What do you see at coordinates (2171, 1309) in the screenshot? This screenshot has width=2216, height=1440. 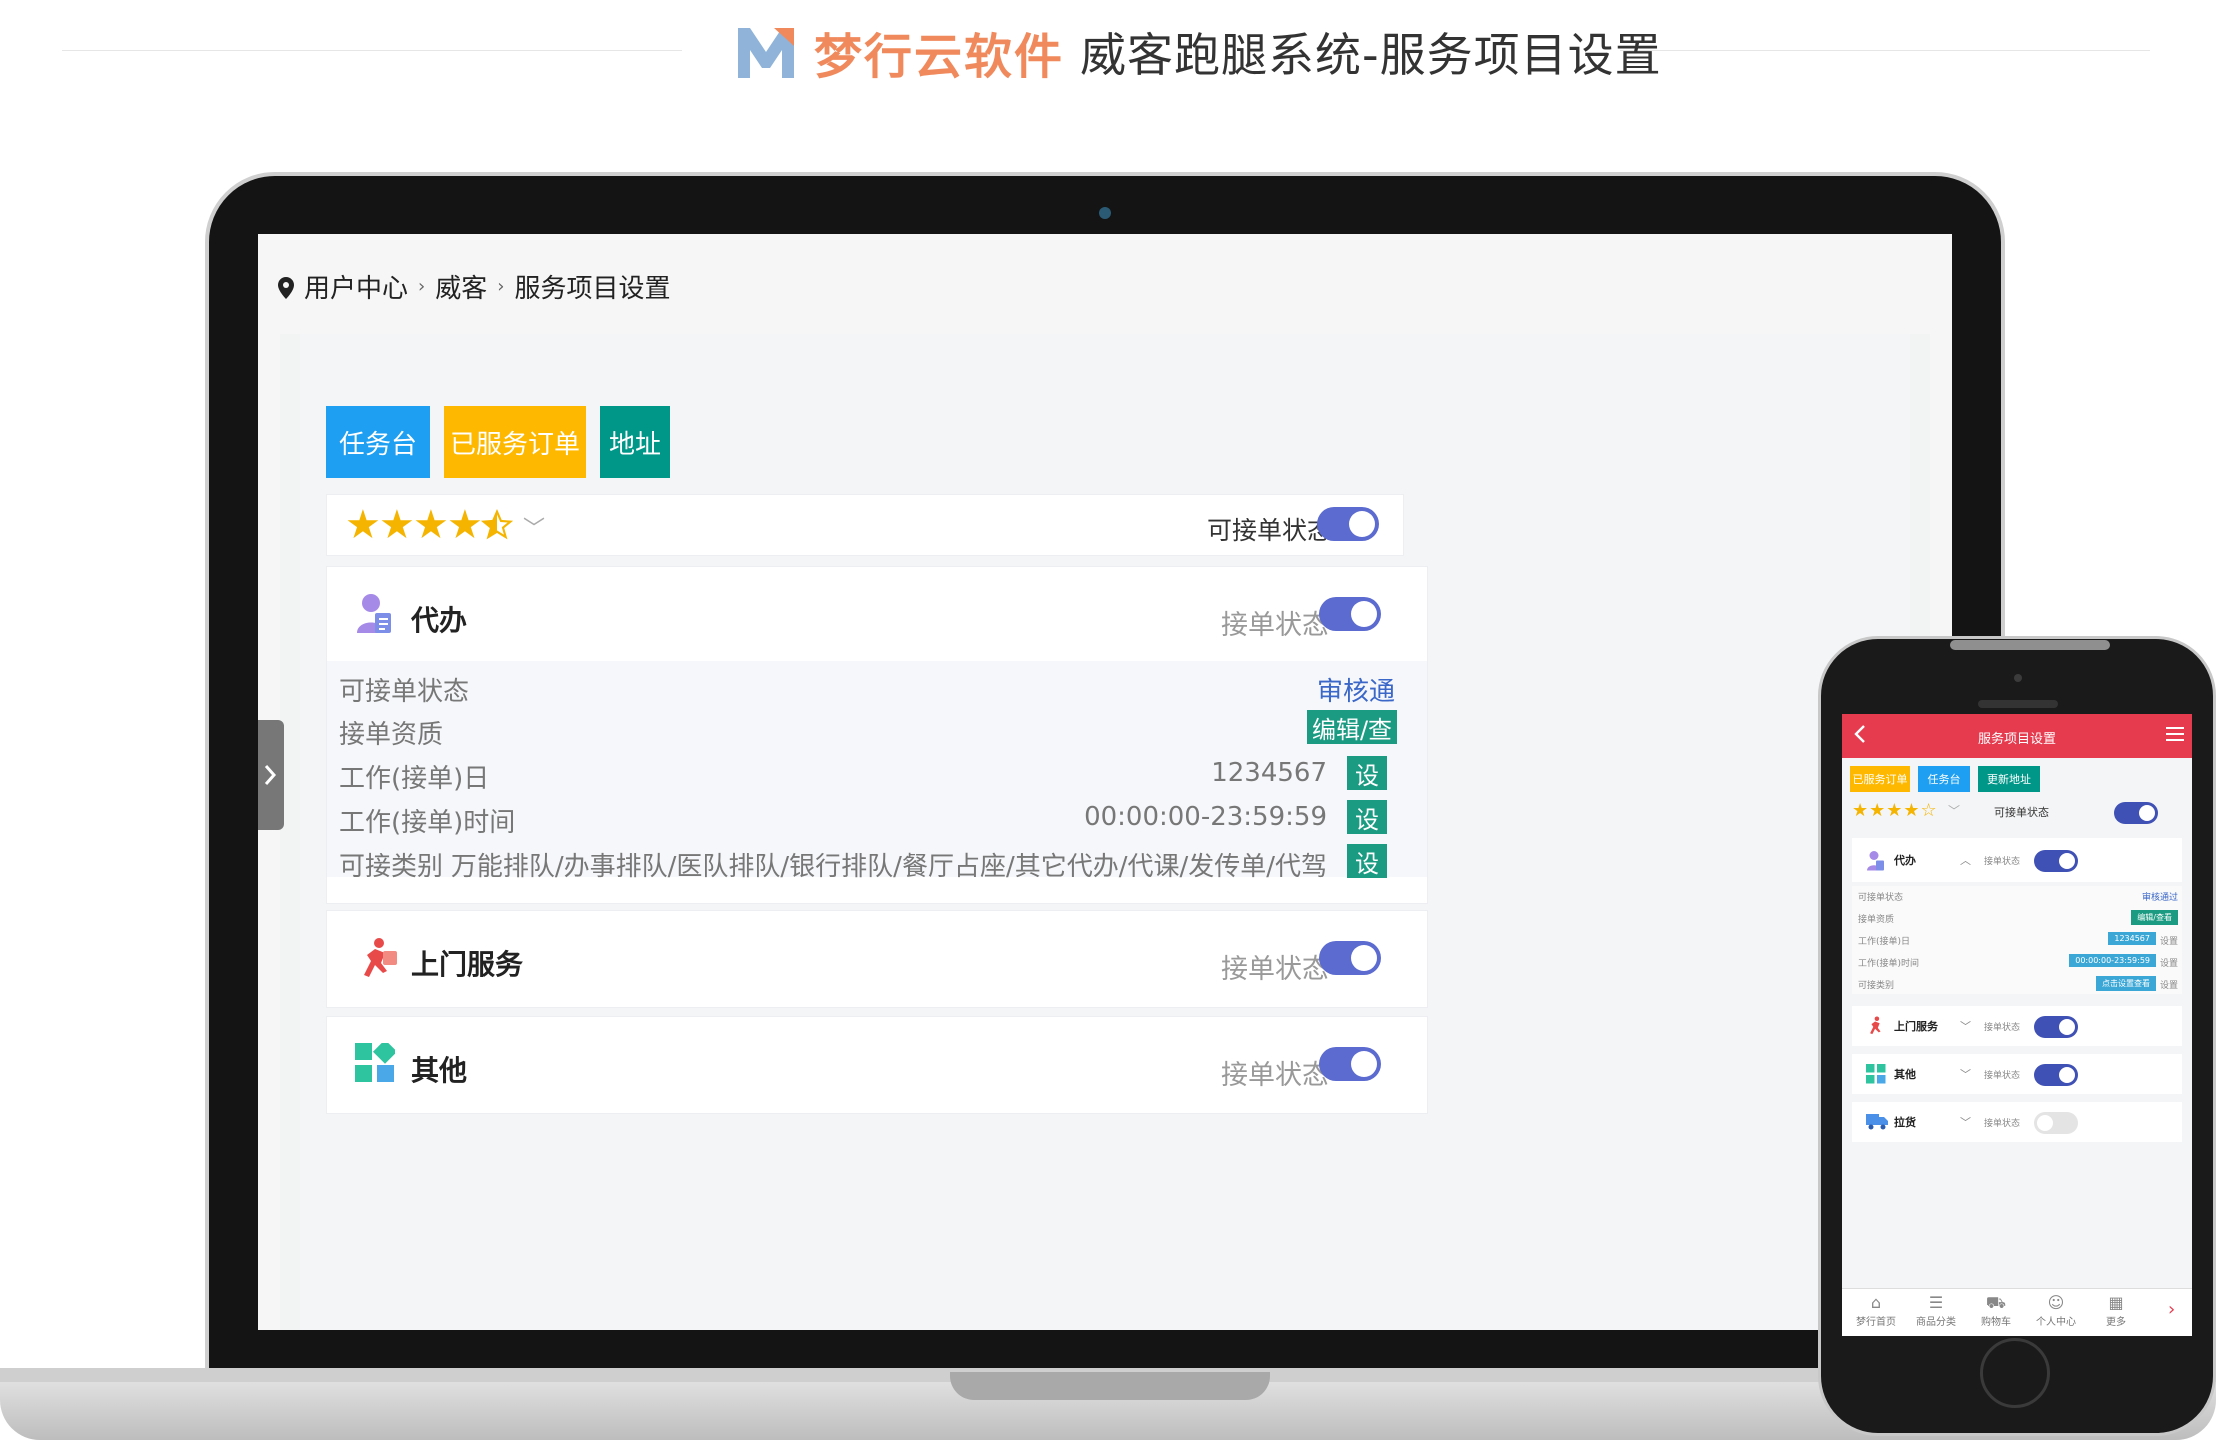 I see `chevron-right-icon: ›` at bounding box center [2171, 1309].